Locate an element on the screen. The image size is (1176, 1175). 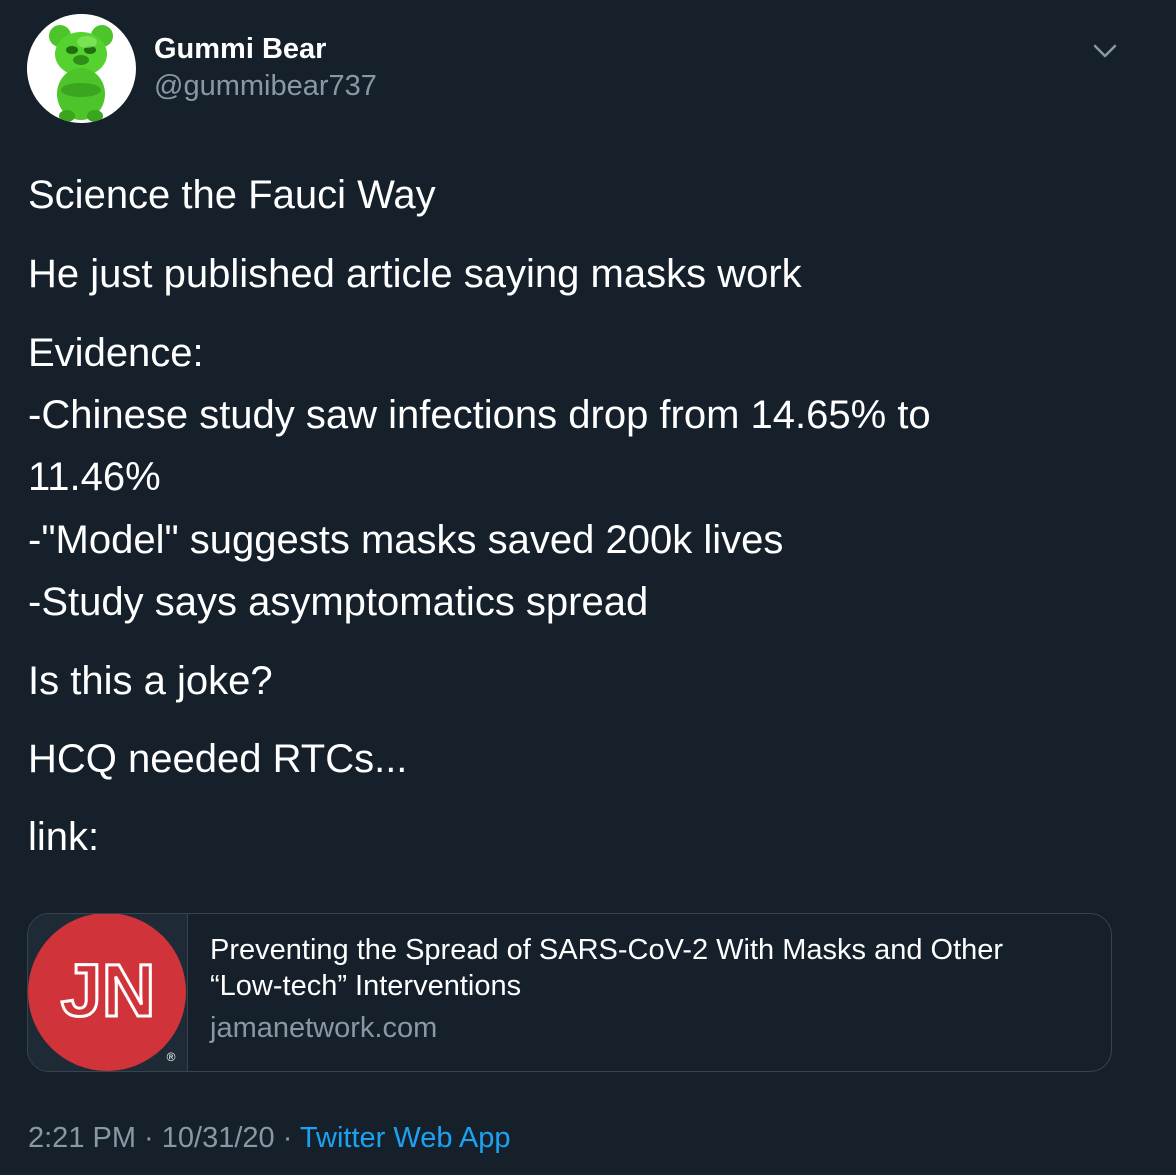
display-name: Gummi Bear is located at coordinates (240, 49).